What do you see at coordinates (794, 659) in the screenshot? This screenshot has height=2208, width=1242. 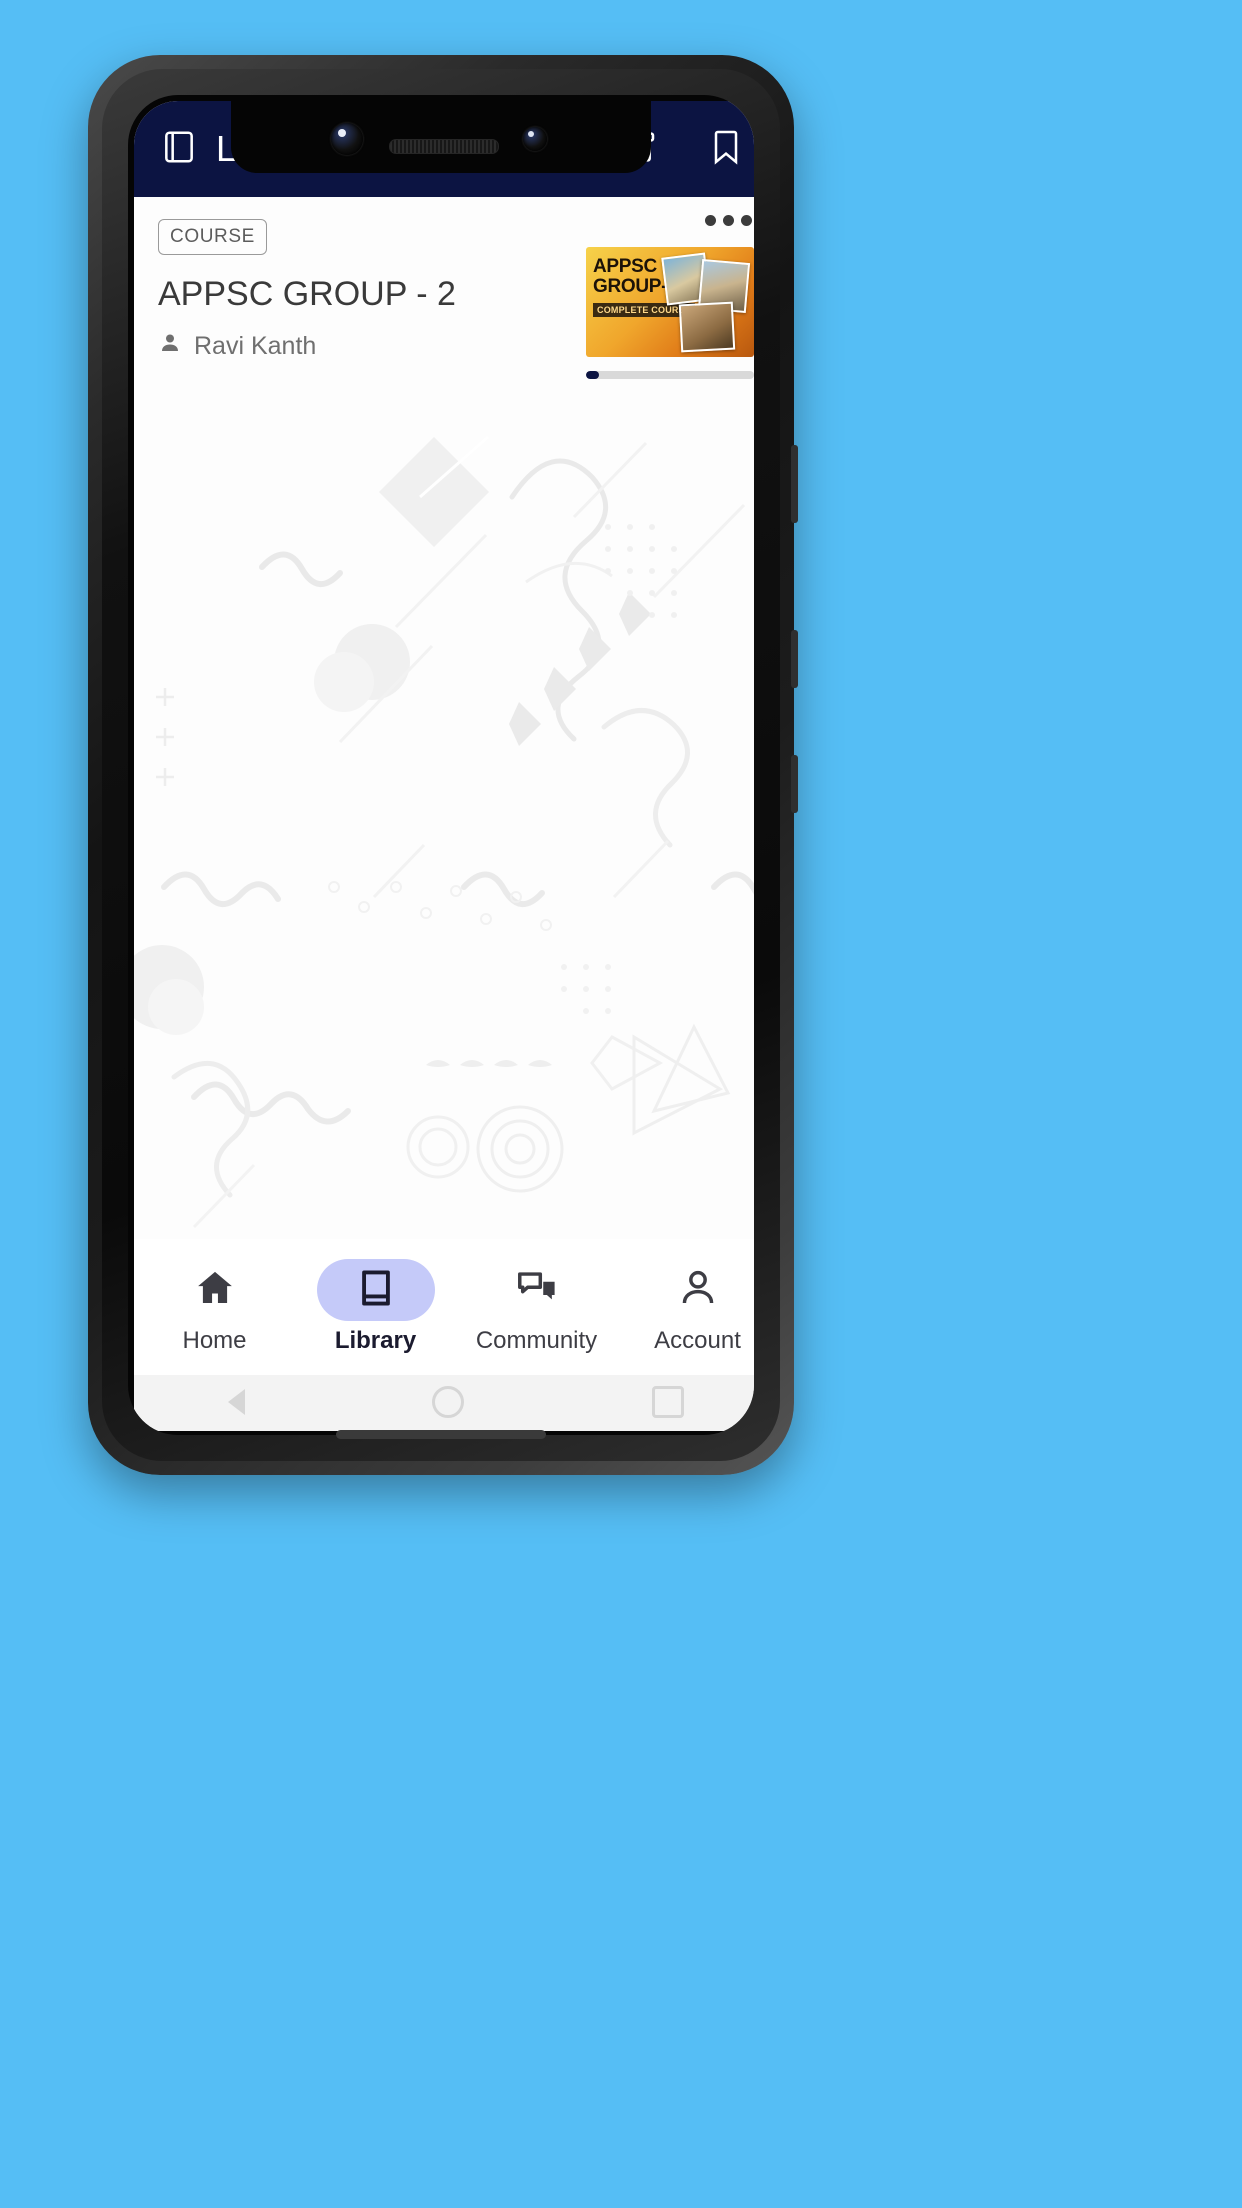 I see `volume-down-button` at bounding box center [794, 659].